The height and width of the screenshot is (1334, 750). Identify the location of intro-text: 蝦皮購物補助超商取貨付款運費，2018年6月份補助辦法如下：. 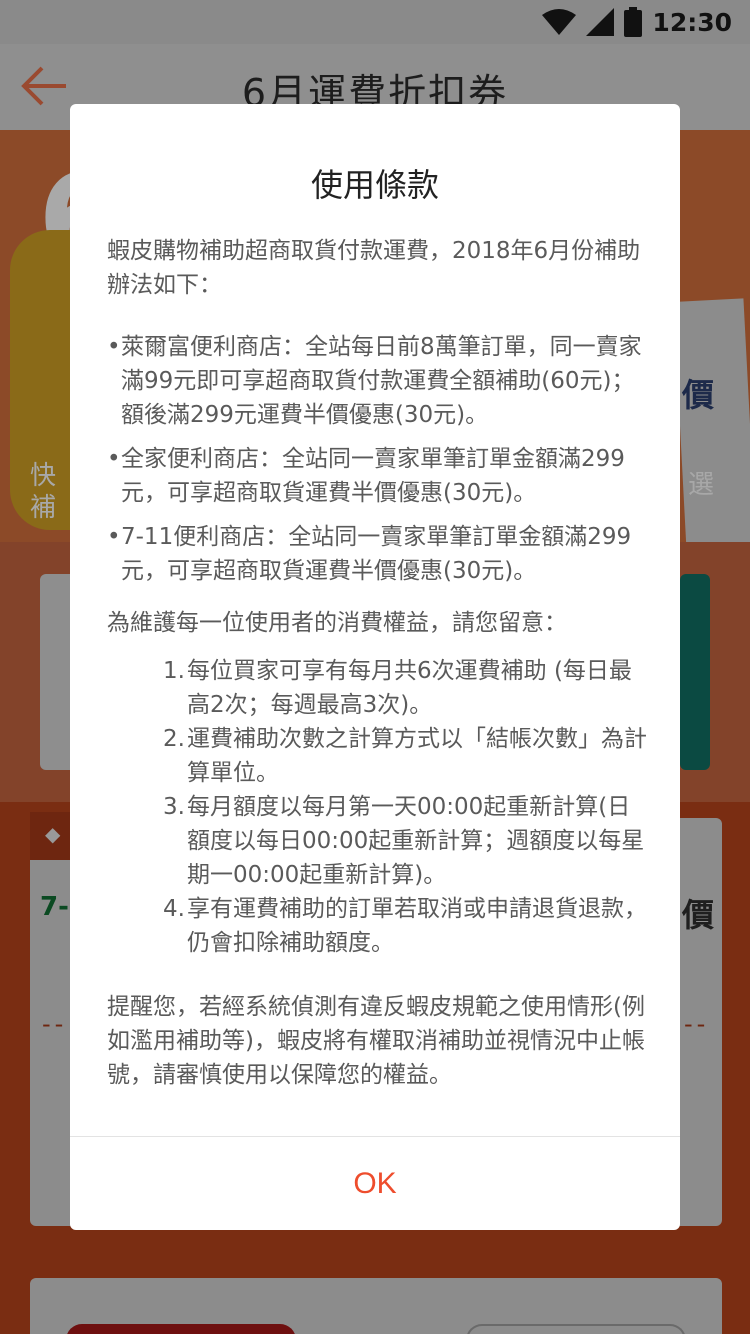
(374, 268).